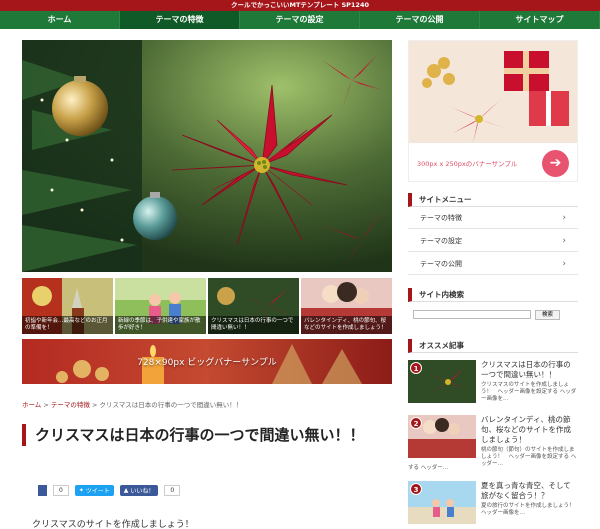 This screenshot has height=529, width=600. What do you see at coordinates (142, 491) in the screenshot?
I see `like-label: いいね！` at bounding box center [142, 491].